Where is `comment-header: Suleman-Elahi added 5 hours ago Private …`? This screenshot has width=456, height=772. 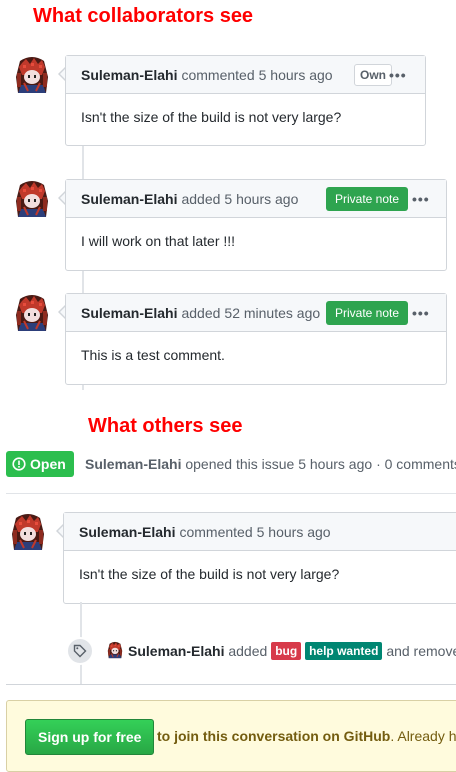 comment-header: Suleman-Elahi added 5 hours ago Private … is located at coordinates (256, 199).